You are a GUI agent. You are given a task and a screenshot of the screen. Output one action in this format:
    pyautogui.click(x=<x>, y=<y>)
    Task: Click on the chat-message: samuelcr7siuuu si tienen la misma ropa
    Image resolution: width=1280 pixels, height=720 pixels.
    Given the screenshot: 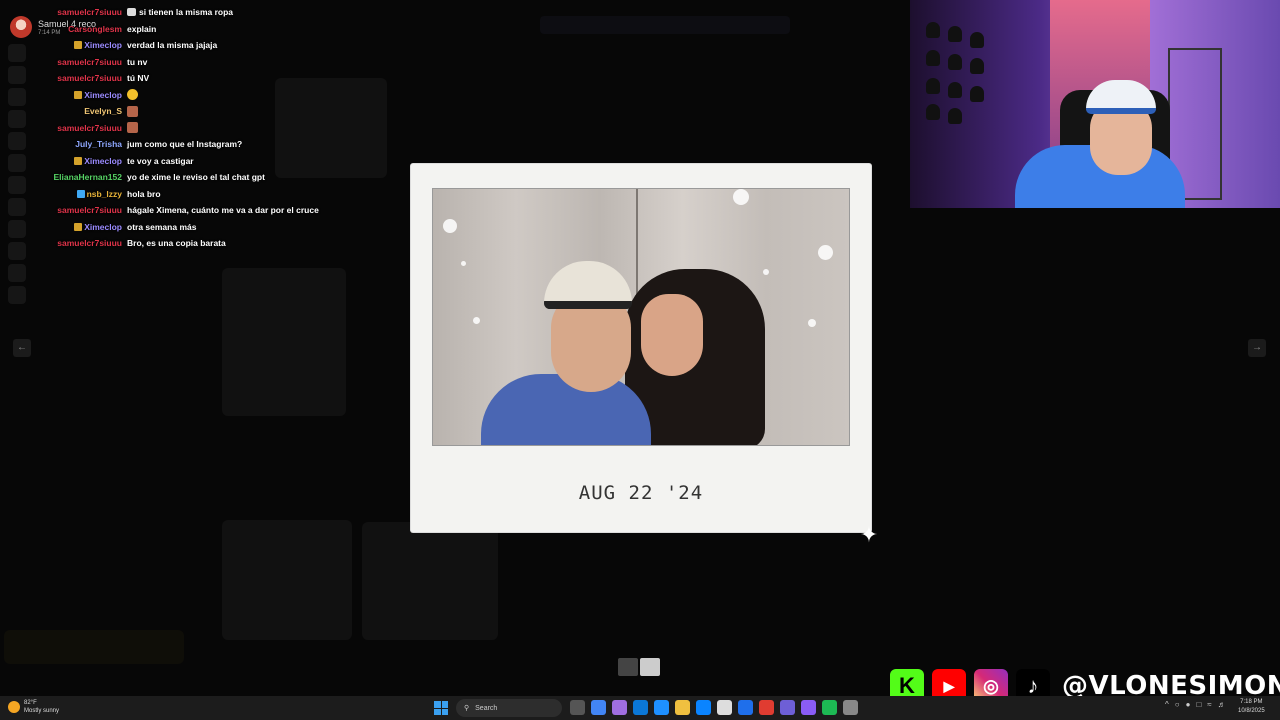 What is the action you would take?
    pyautogui.click(x=165, y=12)
    